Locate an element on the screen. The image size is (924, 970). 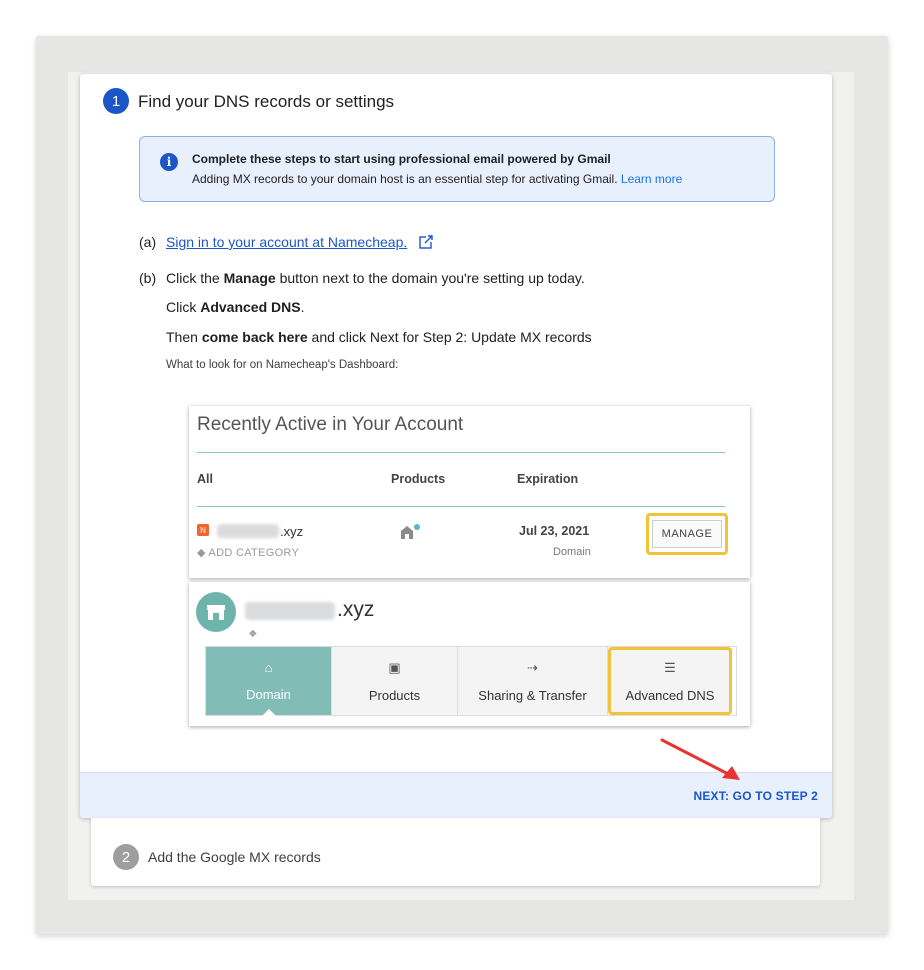
red-arrow-icon is located at coordinates (700, 759).